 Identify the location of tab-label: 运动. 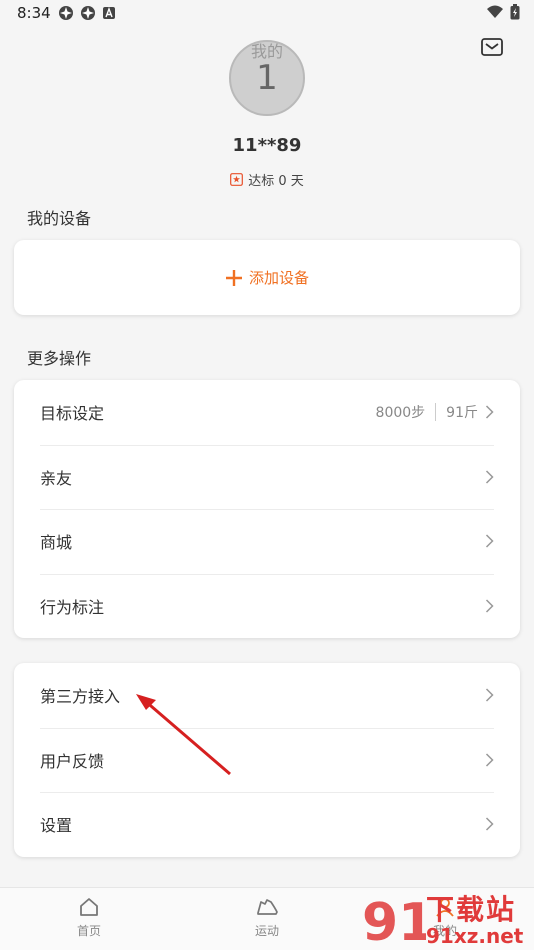
(266, 931).